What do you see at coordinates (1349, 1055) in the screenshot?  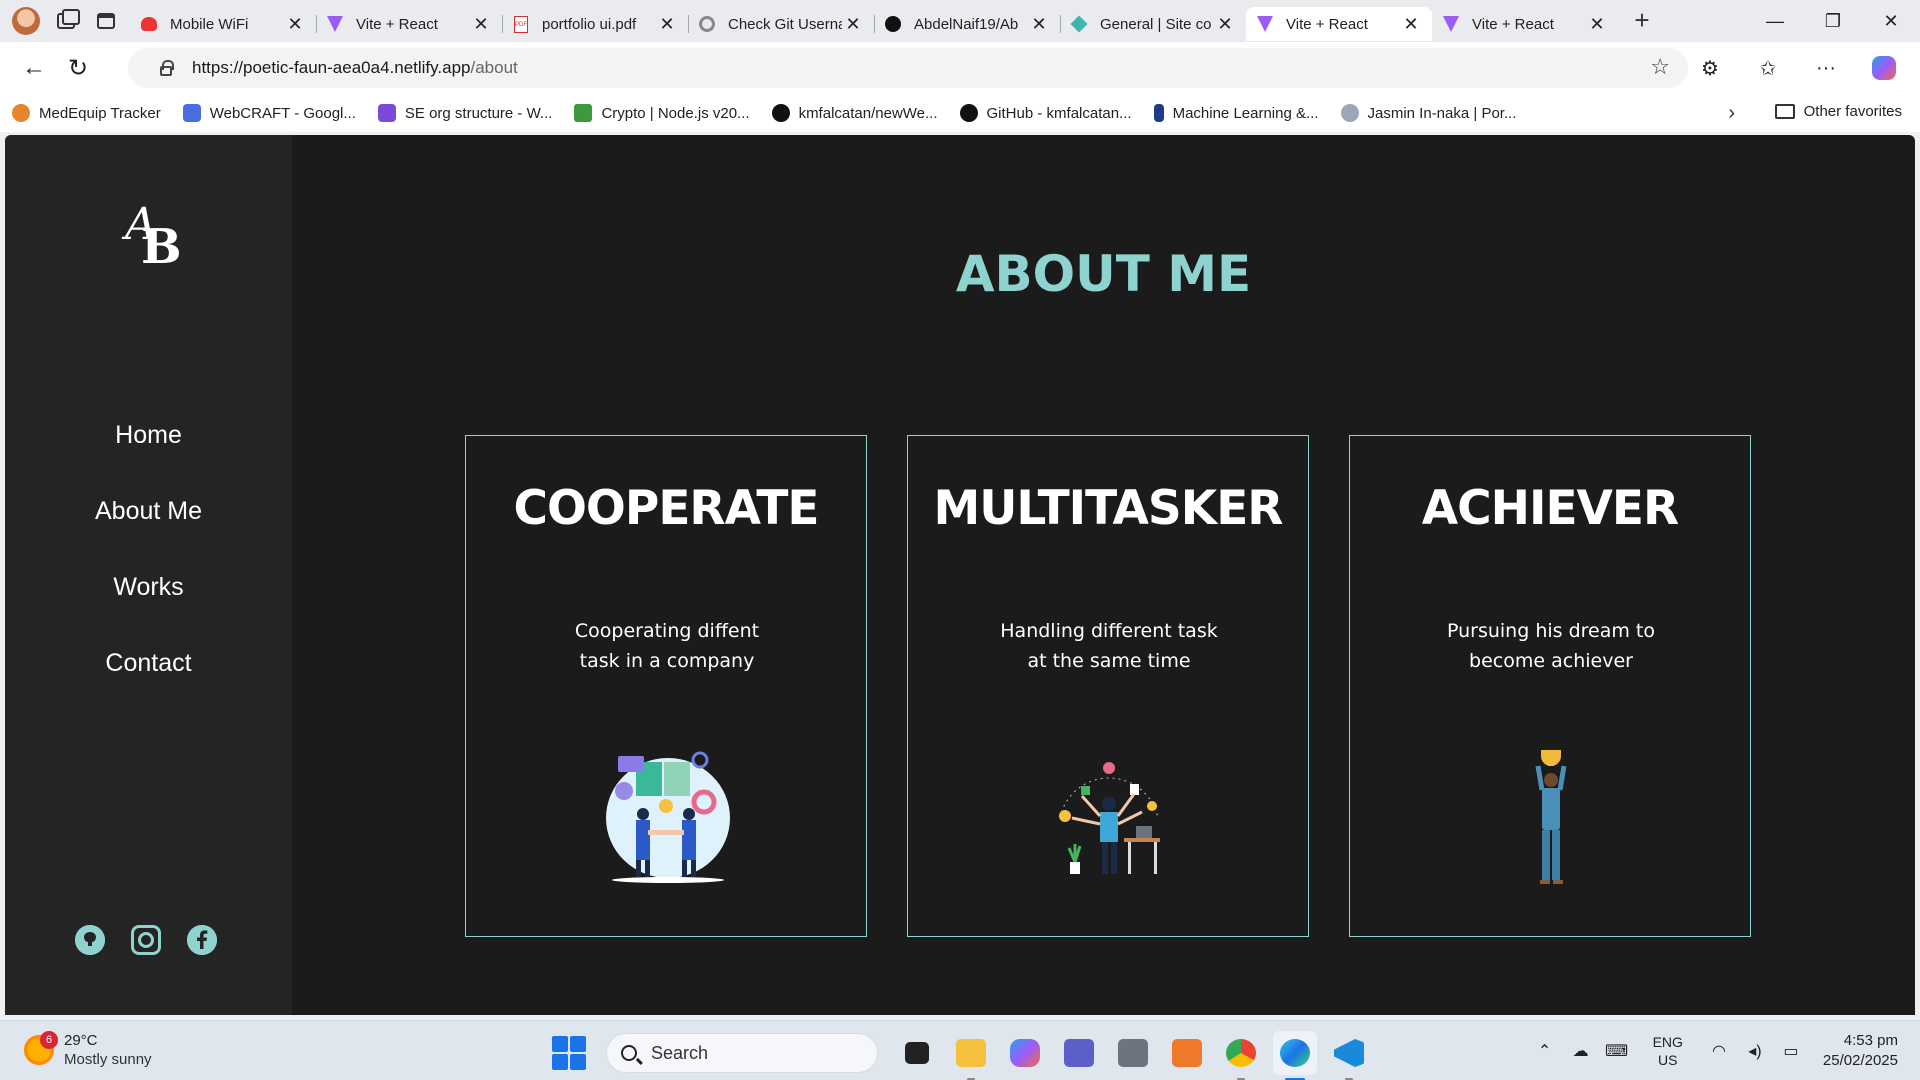 I see `vscode-icon` at bounding box center [1349, 1055].